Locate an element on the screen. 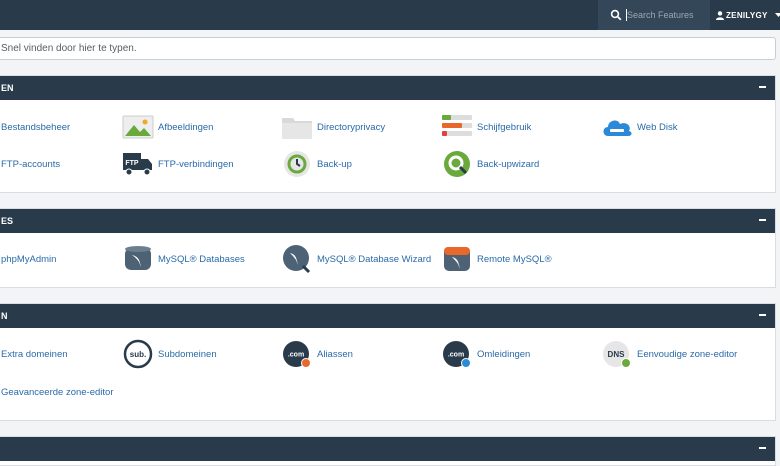 This screenshot has height=466, width=780. search-icon is located at coordinates (616, 15).